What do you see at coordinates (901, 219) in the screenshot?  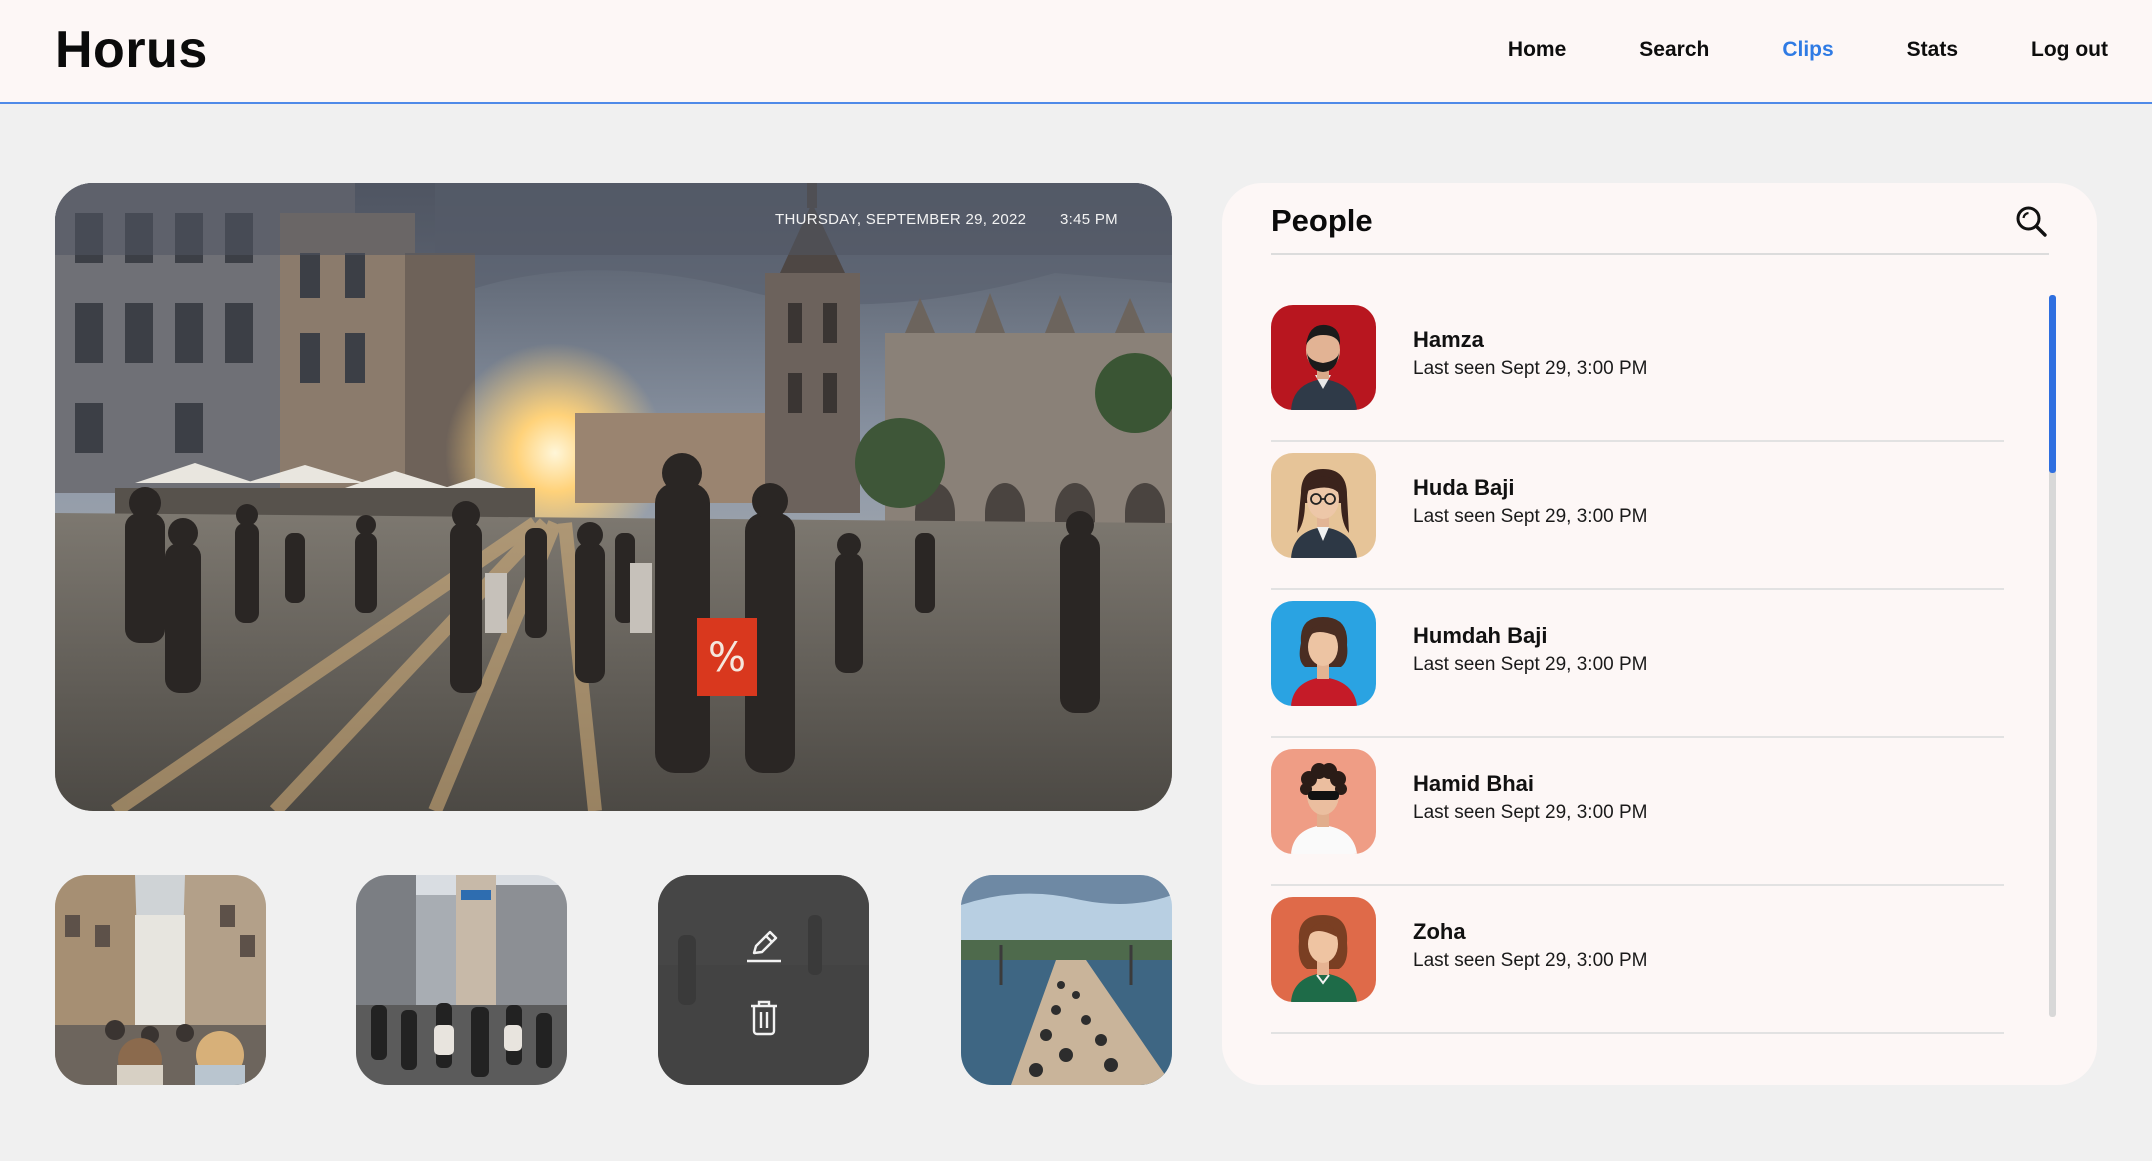 I see `clip-date: THURSDAY, SEPTEMBER 29, 2022` at bounding box center [901, 219].